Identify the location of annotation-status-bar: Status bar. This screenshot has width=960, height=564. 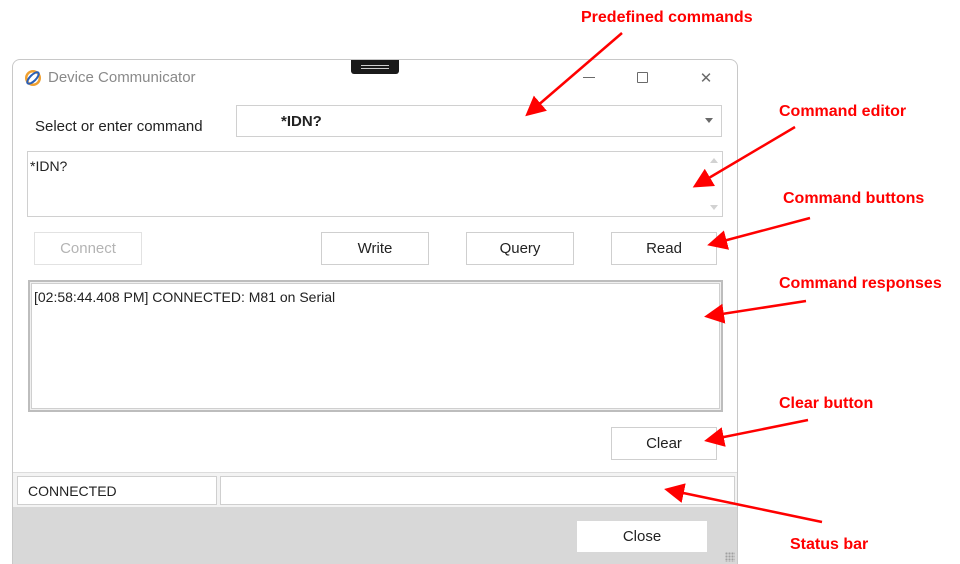
(829, 544).